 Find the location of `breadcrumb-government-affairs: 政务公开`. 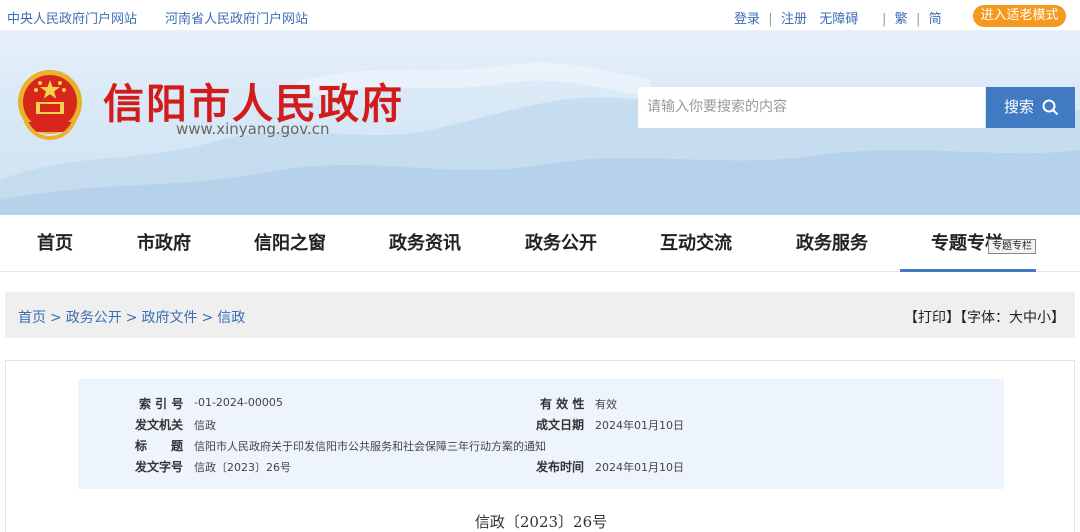

breadcrumb-government-affairs: 政务公开 is located at coordinates (94, 318).